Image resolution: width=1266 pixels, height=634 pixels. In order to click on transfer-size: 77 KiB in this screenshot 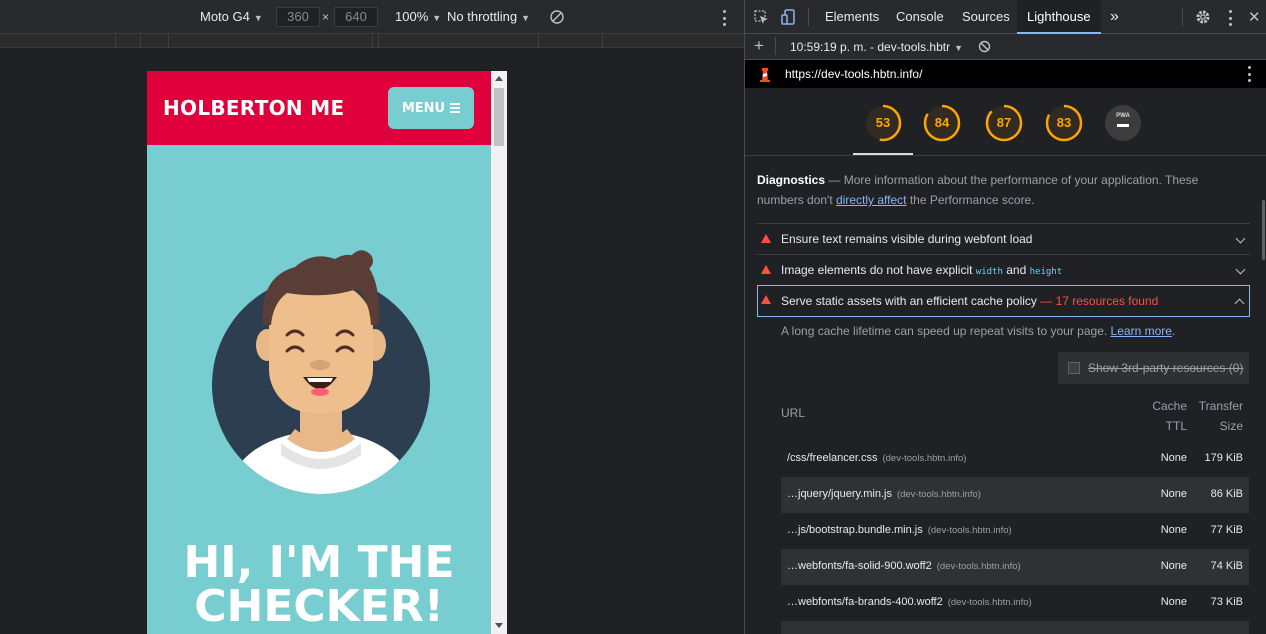, I will do `click(1226, 530)`.